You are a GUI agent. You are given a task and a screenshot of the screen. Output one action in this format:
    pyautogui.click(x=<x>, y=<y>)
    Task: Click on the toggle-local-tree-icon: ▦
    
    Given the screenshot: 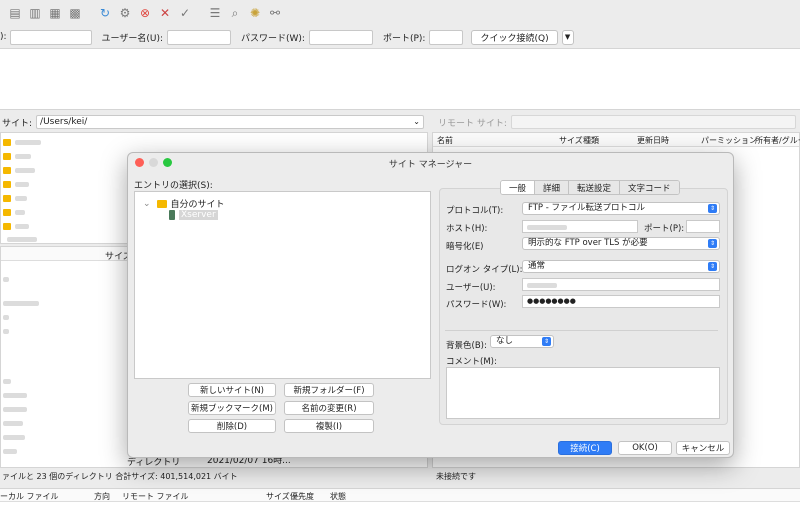 What is the action you would take?
    pyautogui.click(x=55, y=13)
    